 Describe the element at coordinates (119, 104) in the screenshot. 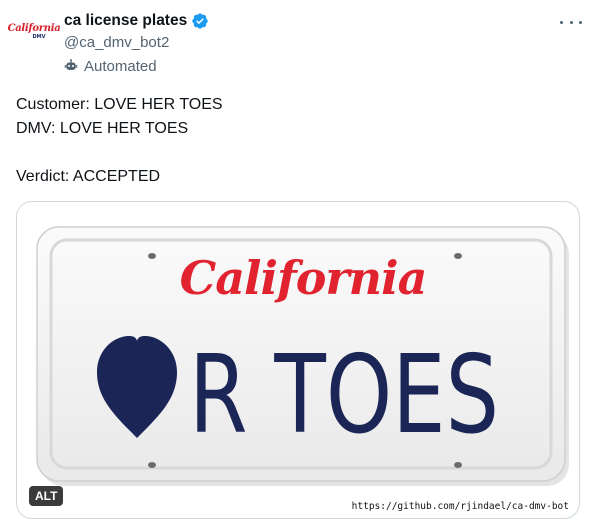

I see `post-line-customer: Customer: LOVE HER TOES` at that location.